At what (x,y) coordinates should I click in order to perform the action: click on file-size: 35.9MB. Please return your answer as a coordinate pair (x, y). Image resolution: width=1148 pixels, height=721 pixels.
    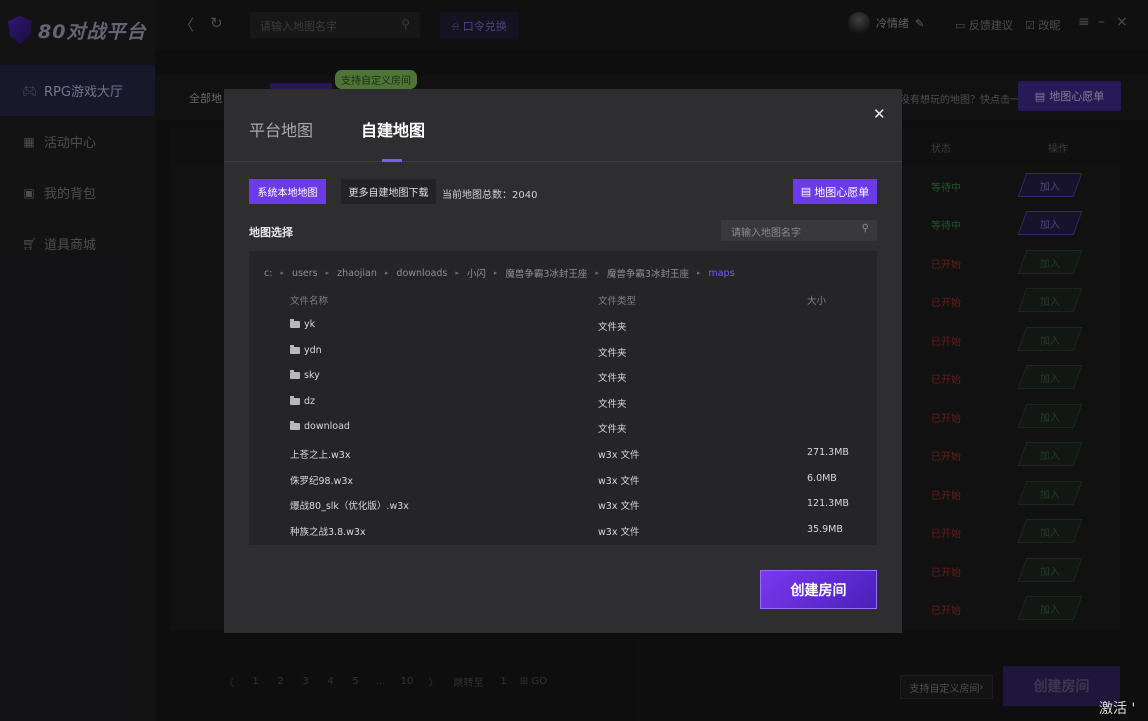
    Looking at the image, I should click on (825, 529).